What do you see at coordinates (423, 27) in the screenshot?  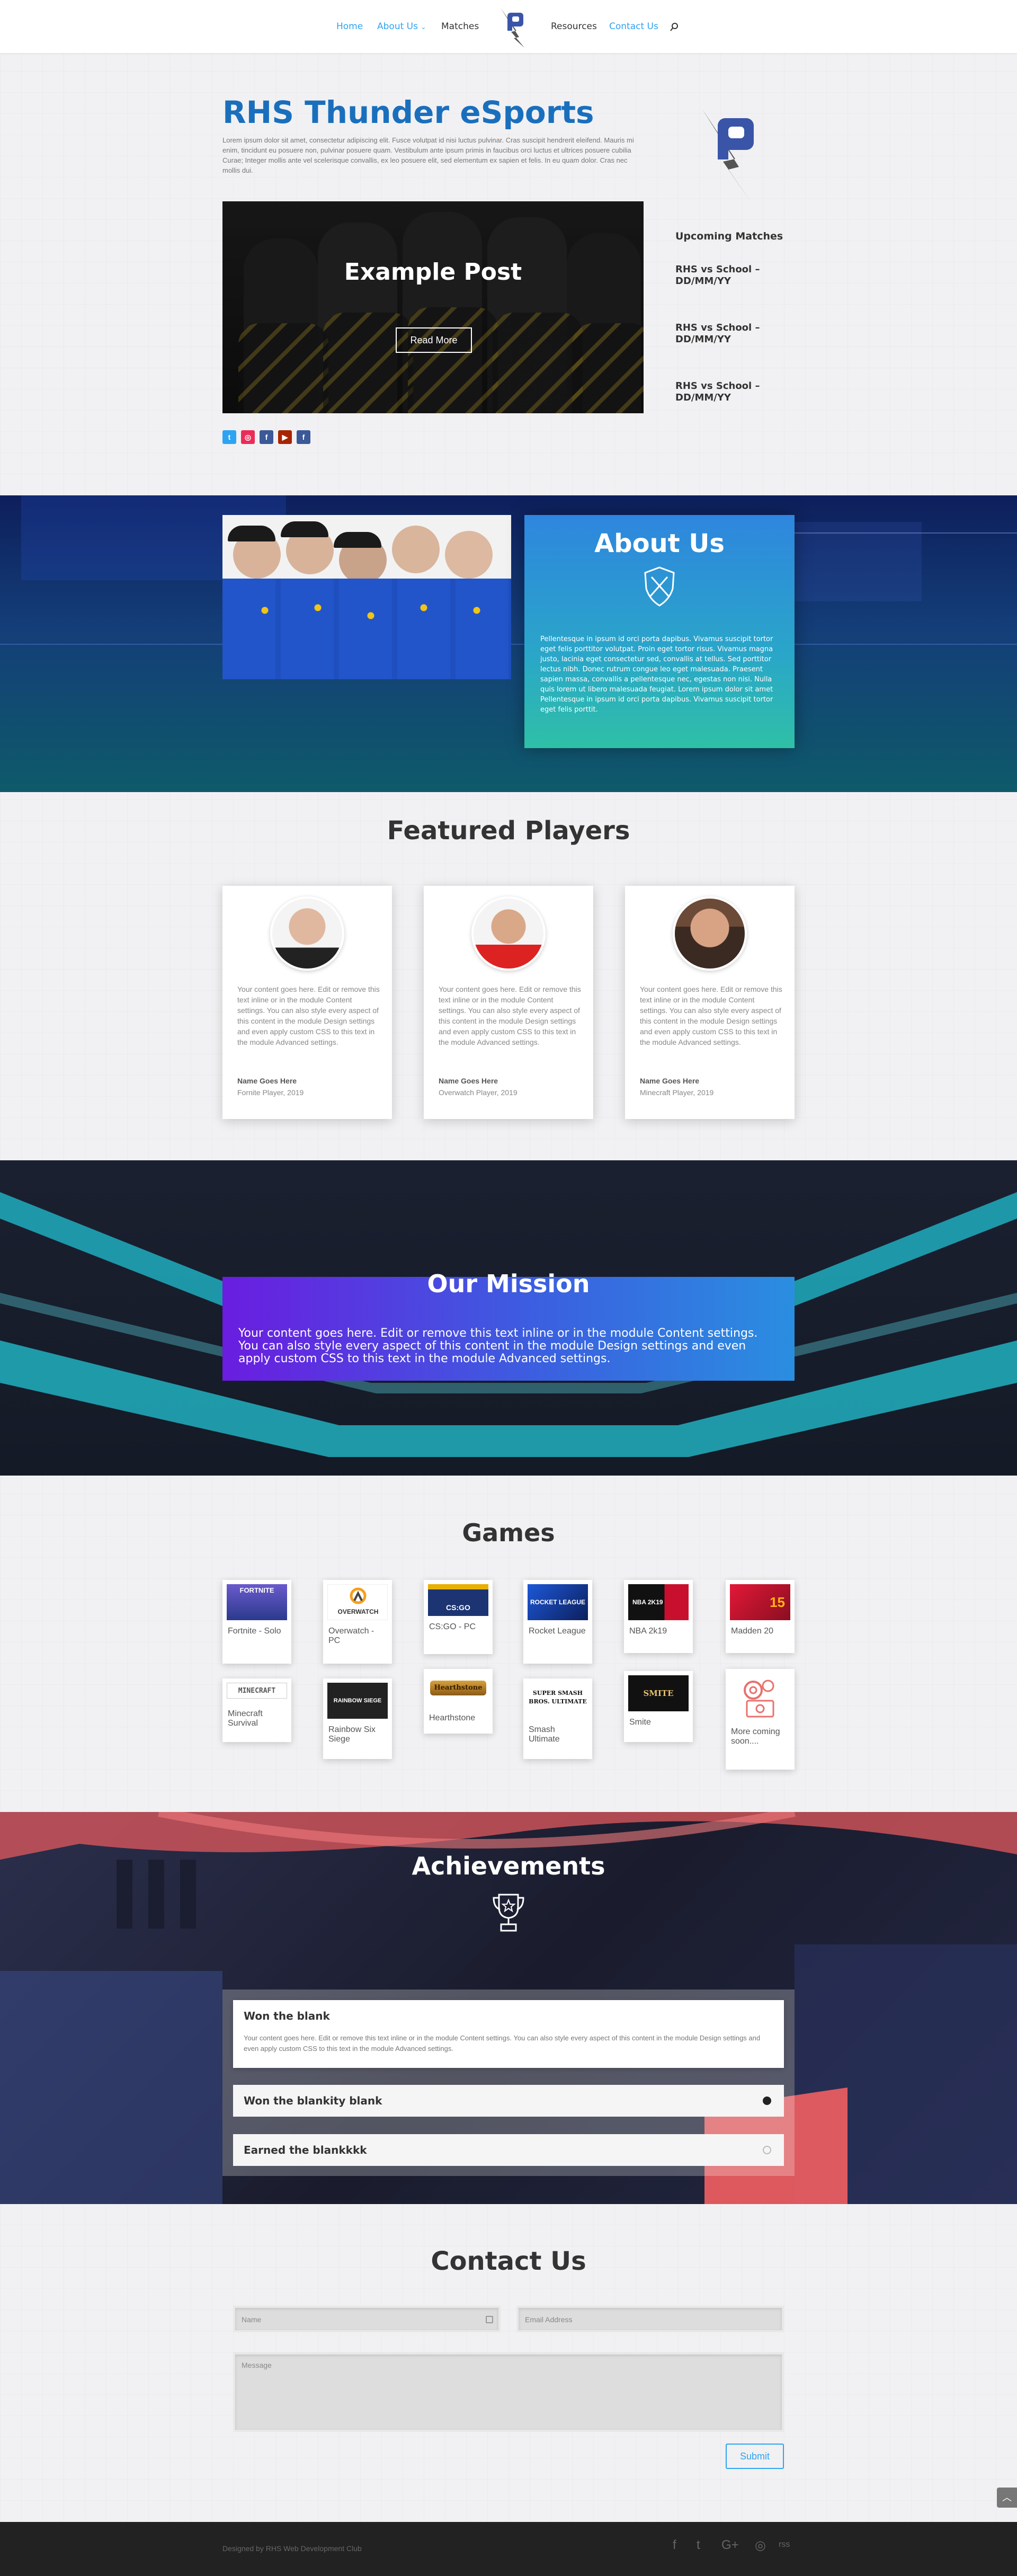 I see `chevron-down-icon: ⌄` at bounding box center [423, 27].